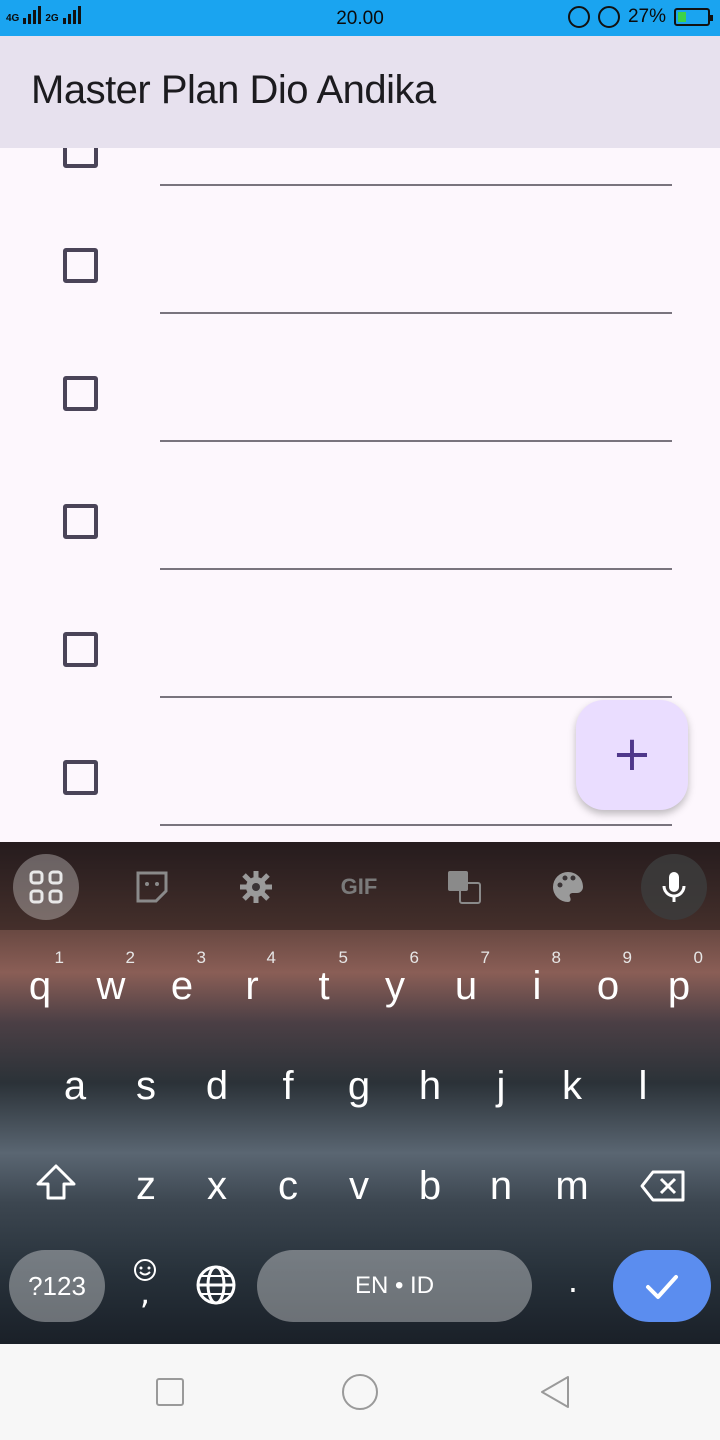 Image resolution: width=720 pixels, height=1440 pixels. I want to click on app-bar: Master Plan Dio Andika, so click(360, 92).